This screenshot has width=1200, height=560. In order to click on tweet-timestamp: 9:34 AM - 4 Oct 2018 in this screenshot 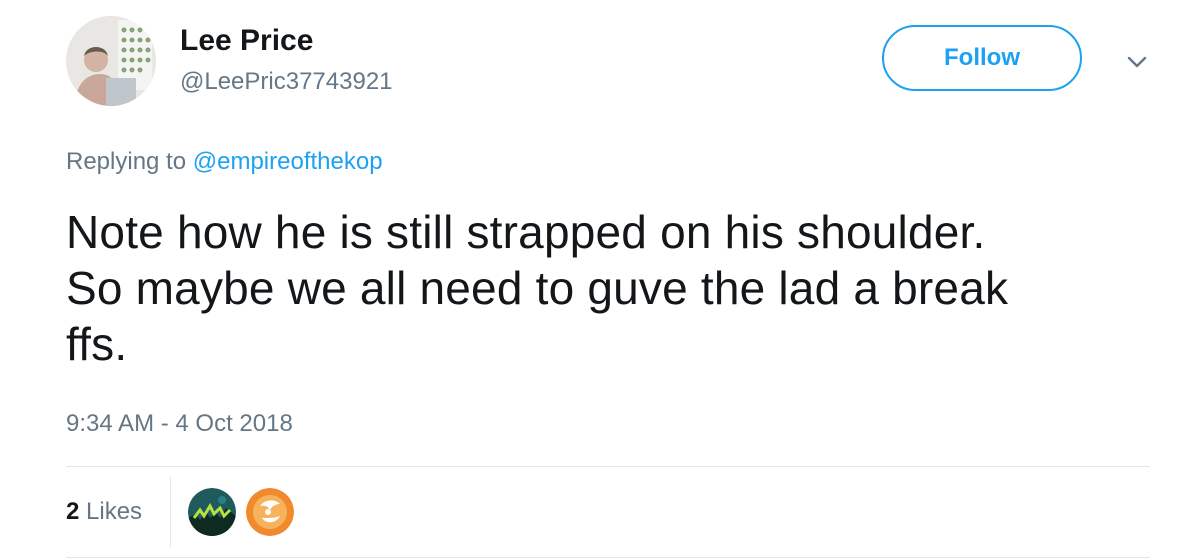, I will do `click(179, 424)`.